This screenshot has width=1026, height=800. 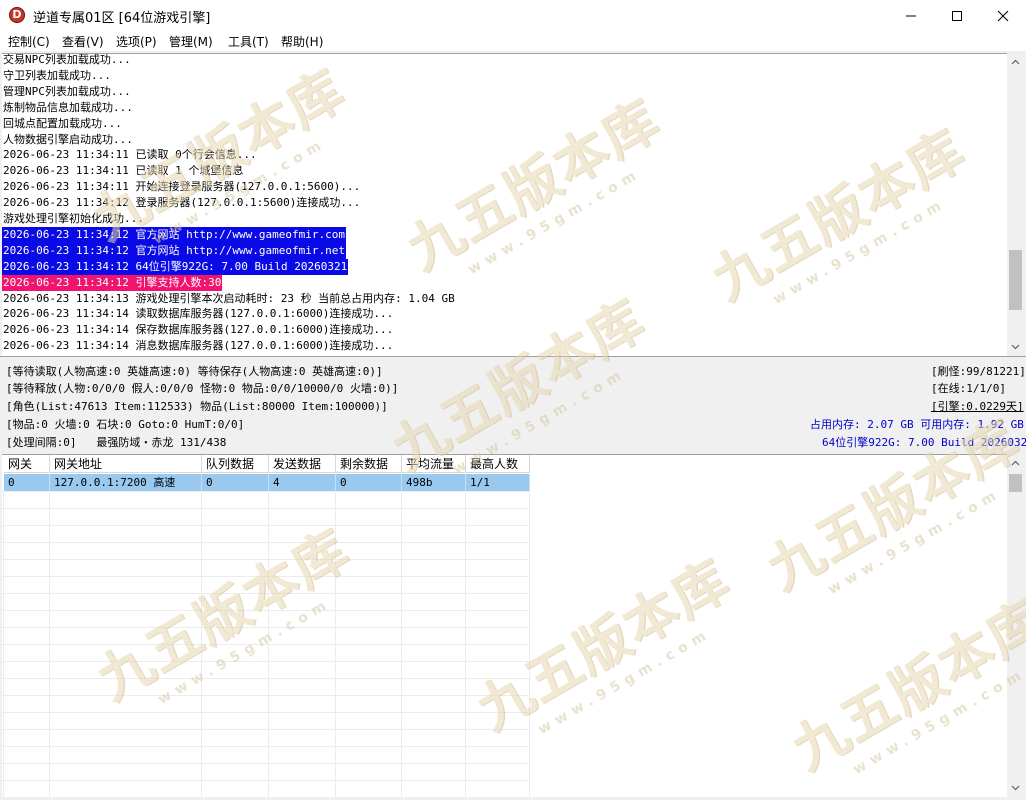 I want to click on column-header: 网关, so click(x=27, y=464).